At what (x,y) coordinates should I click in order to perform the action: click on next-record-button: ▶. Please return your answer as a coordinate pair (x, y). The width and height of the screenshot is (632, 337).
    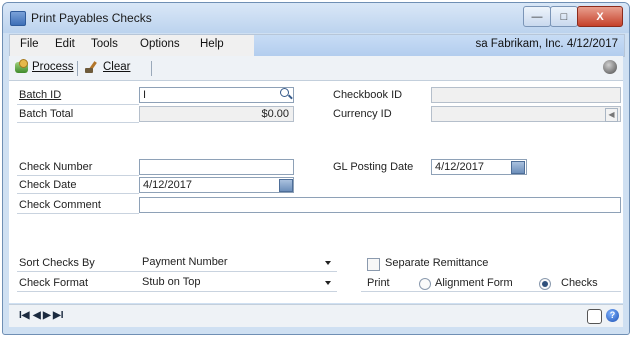
    Looking at the image, I should click on (47, 315).